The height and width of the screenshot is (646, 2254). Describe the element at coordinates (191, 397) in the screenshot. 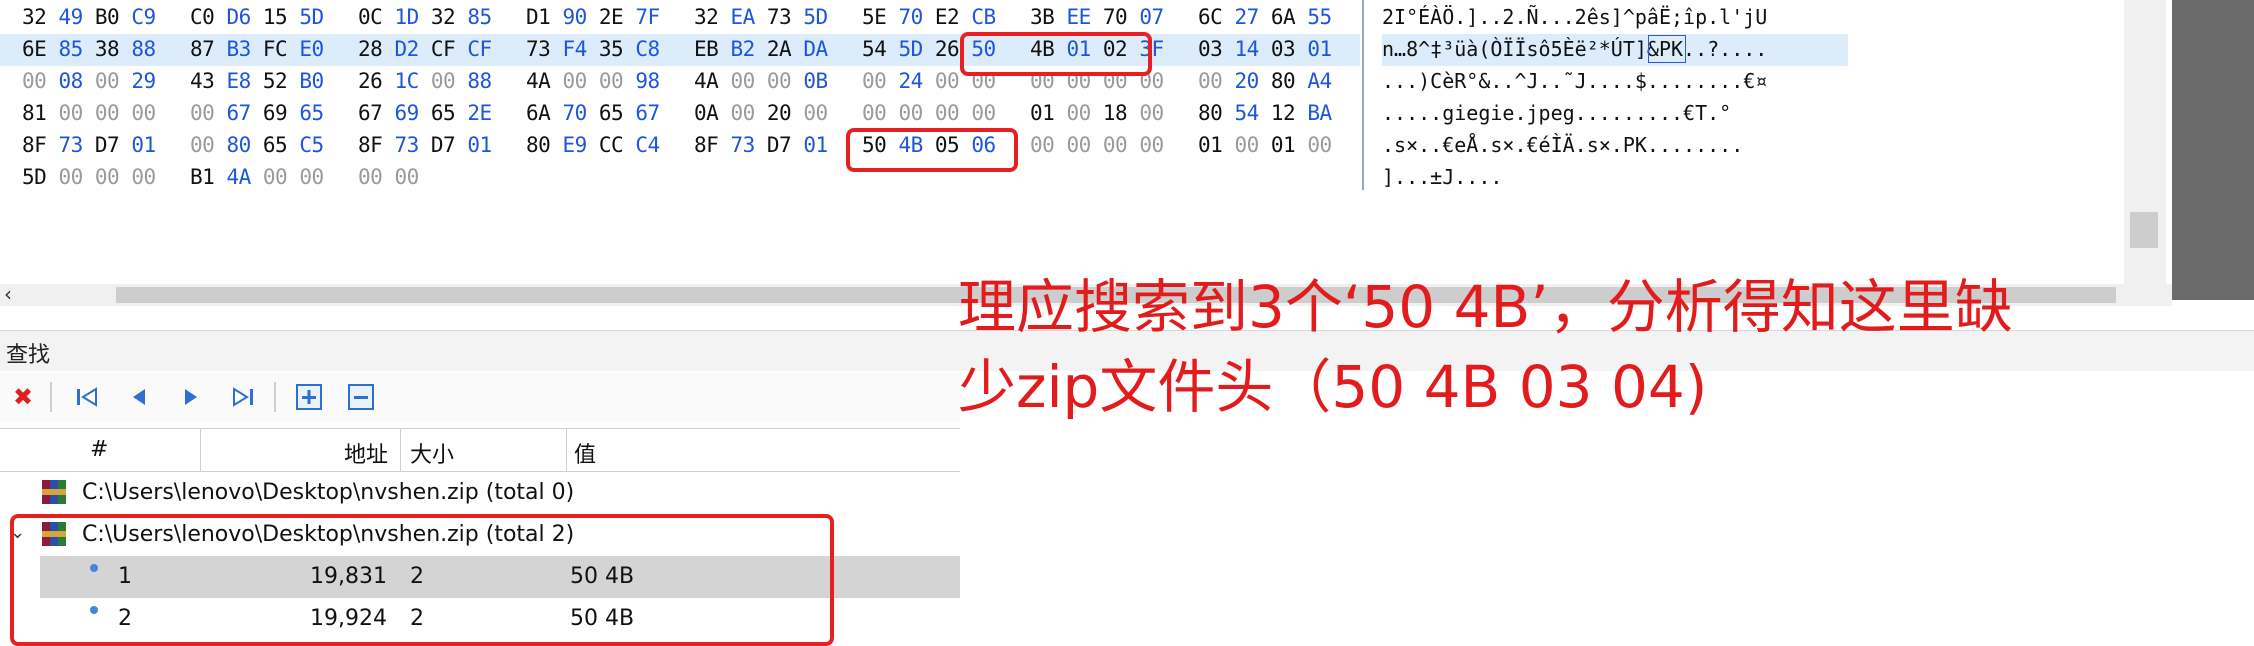

I see `next-icon` at that location.